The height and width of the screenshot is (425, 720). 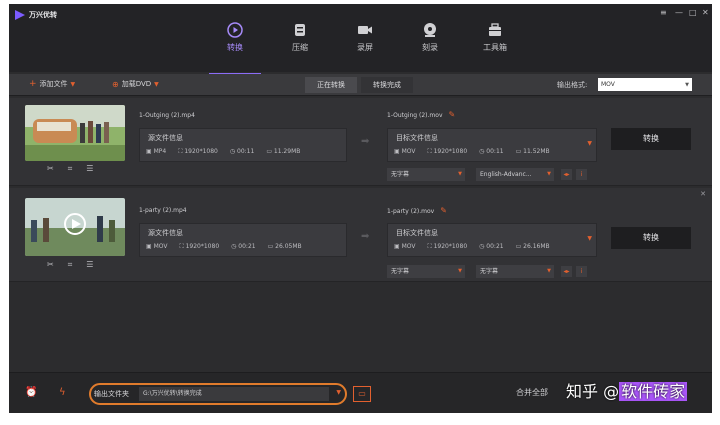 What do you see at coordinates (651, 139) in the screenshot?
I see `convert-button-1: 转换` at bounding box center [651, 139].